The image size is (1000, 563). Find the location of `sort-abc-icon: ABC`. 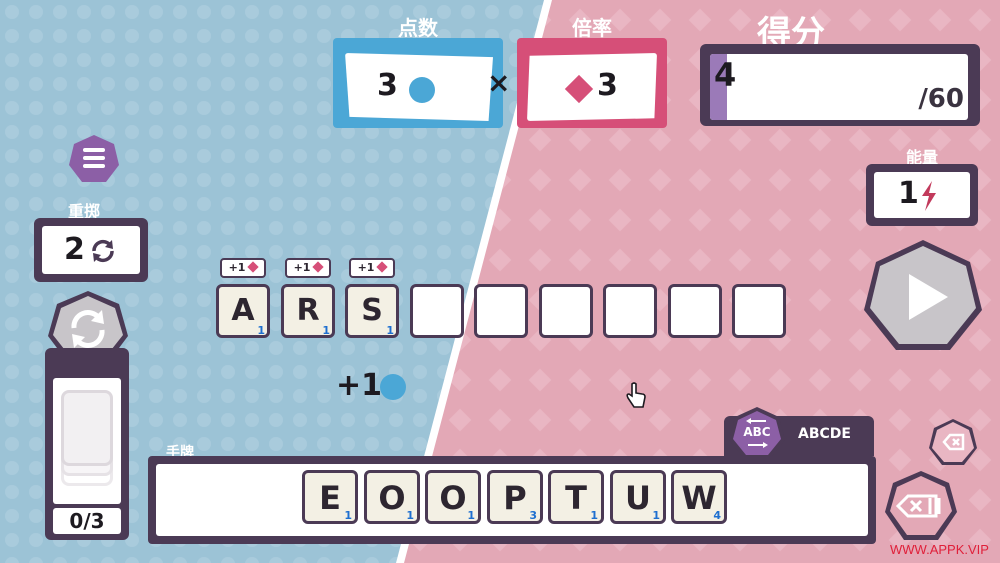

sort-abc-icon: ABC is located at coordinates (757, 432).